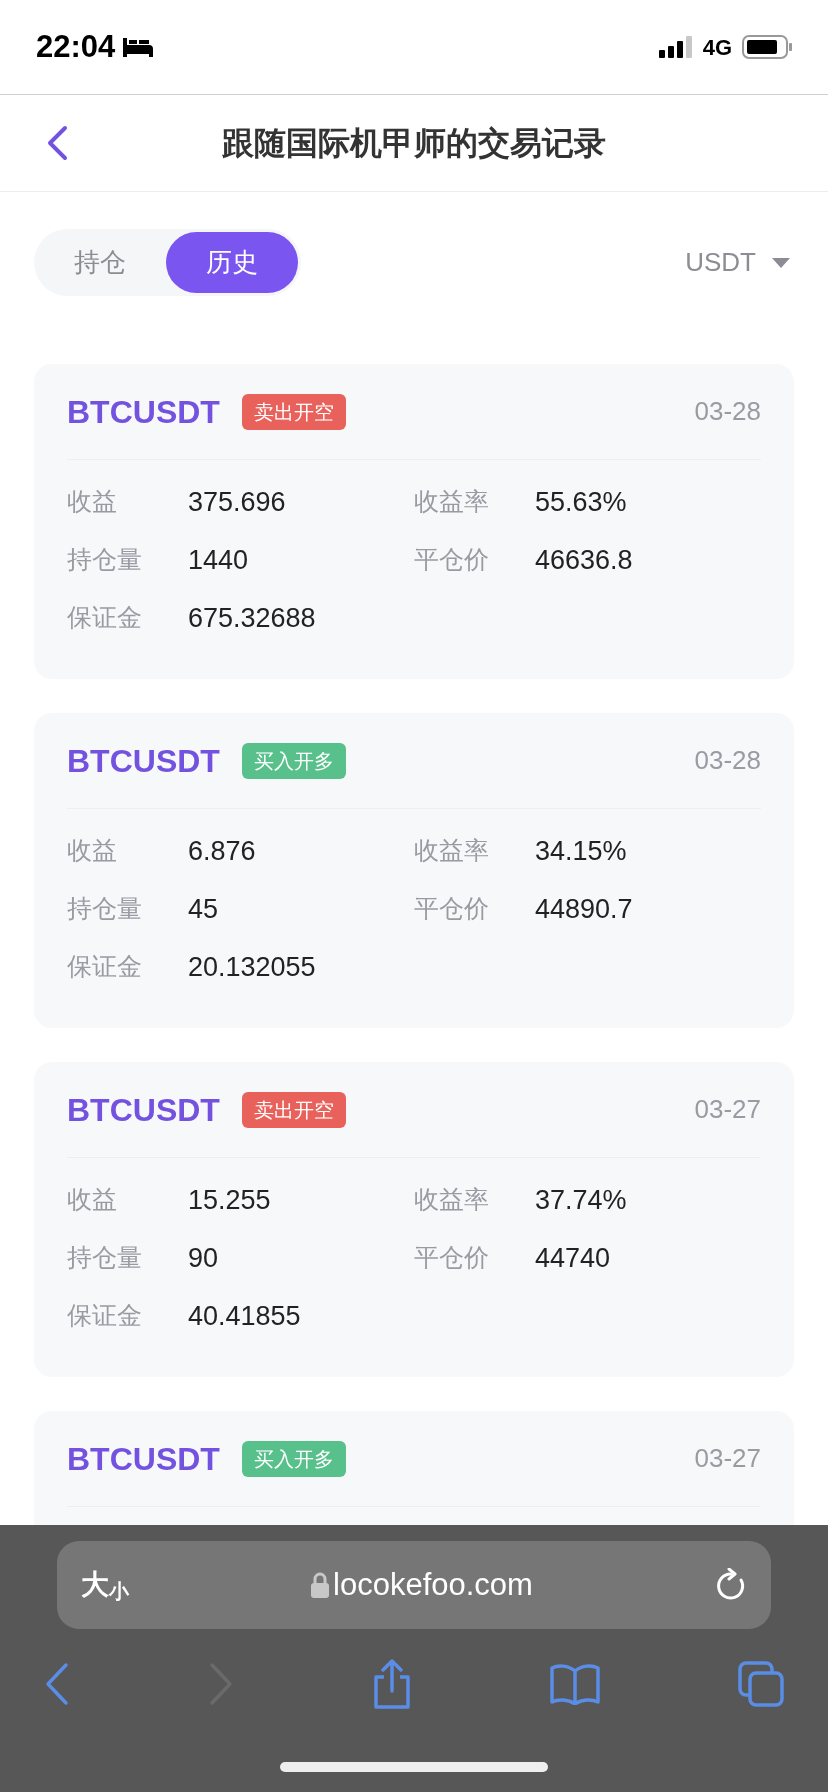 This screenshot has width=828, height=1792. What do you see at coordinates (76, 46) in the screenshot?
I see `clock-time: 22:04` at bounding box center [76, 46].